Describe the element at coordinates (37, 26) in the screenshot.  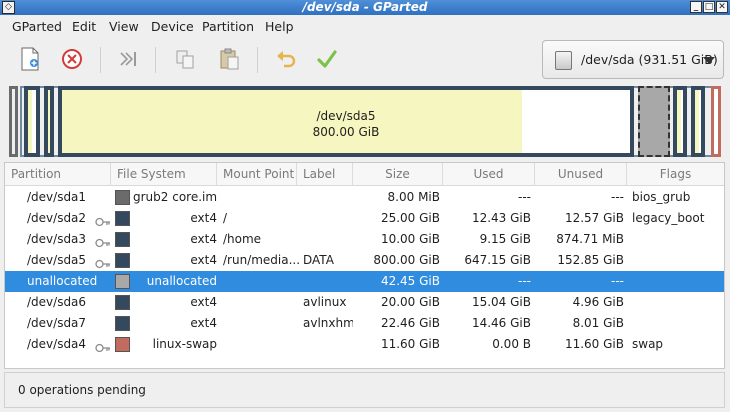
I see `menu-gparted: GParted` at that location.